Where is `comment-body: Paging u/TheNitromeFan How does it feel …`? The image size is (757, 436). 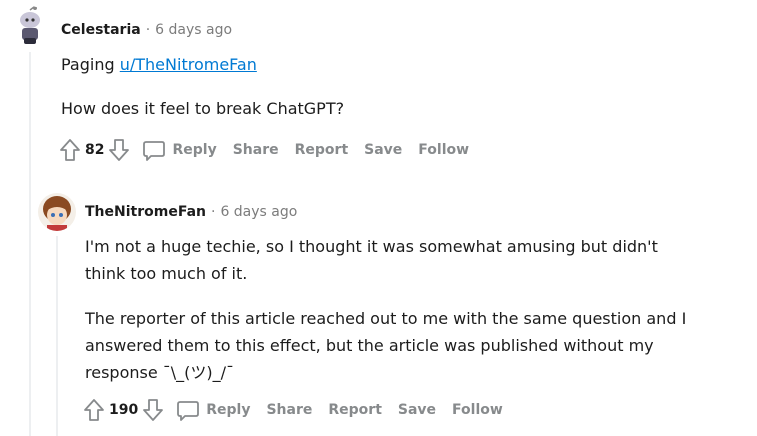 comment-body: Paging u/TheNitromeFan How does it feel … is located at coordinates (381, 86).